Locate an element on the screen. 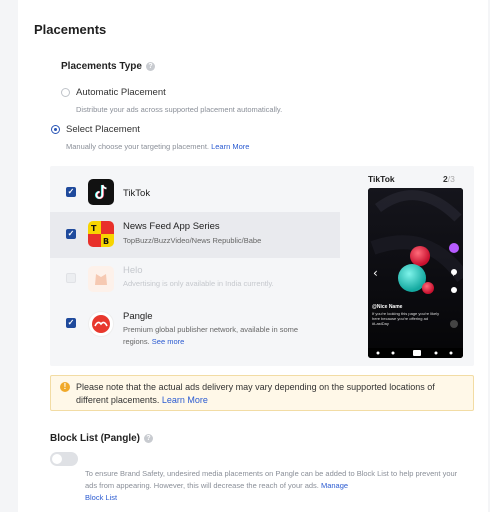  warning-icon: ! is located at coordinates (65, 387).